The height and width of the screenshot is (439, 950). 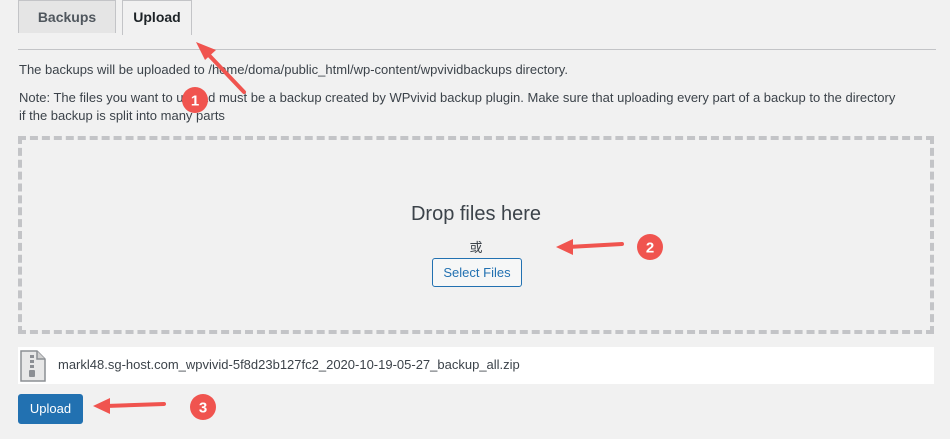 I want to click on annotation-badge-1: 1, so click(x=195, y=100).